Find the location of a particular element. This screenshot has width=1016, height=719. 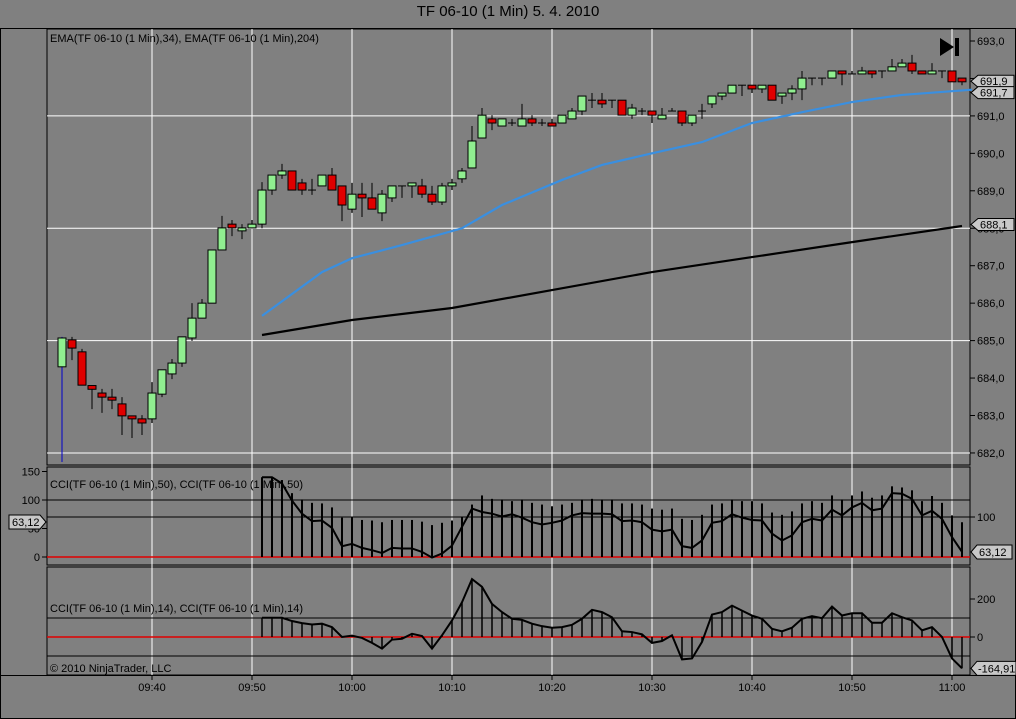

copyright-notice: © 2010 NinjaTrader, LLC is located at coordinates (110, 669).